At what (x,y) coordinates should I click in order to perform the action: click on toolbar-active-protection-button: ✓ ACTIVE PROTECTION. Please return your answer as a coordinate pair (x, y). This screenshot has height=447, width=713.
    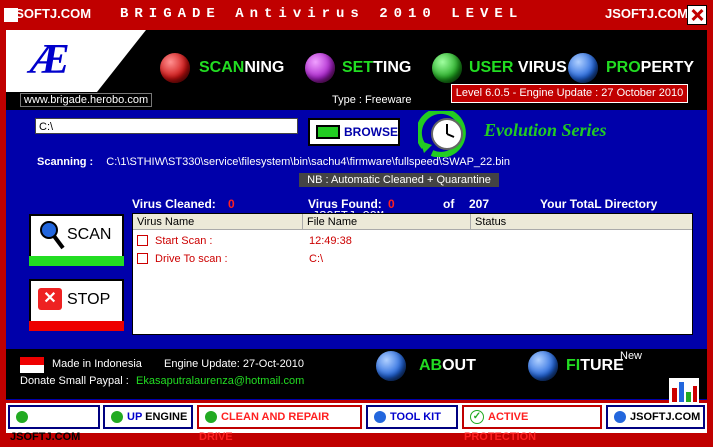
    Looking at the image, I should click on (532, 424).